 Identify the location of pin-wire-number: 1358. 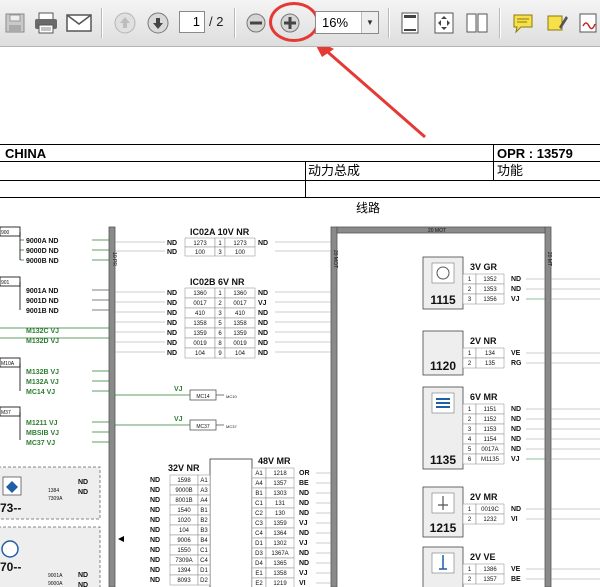
(280, 574).